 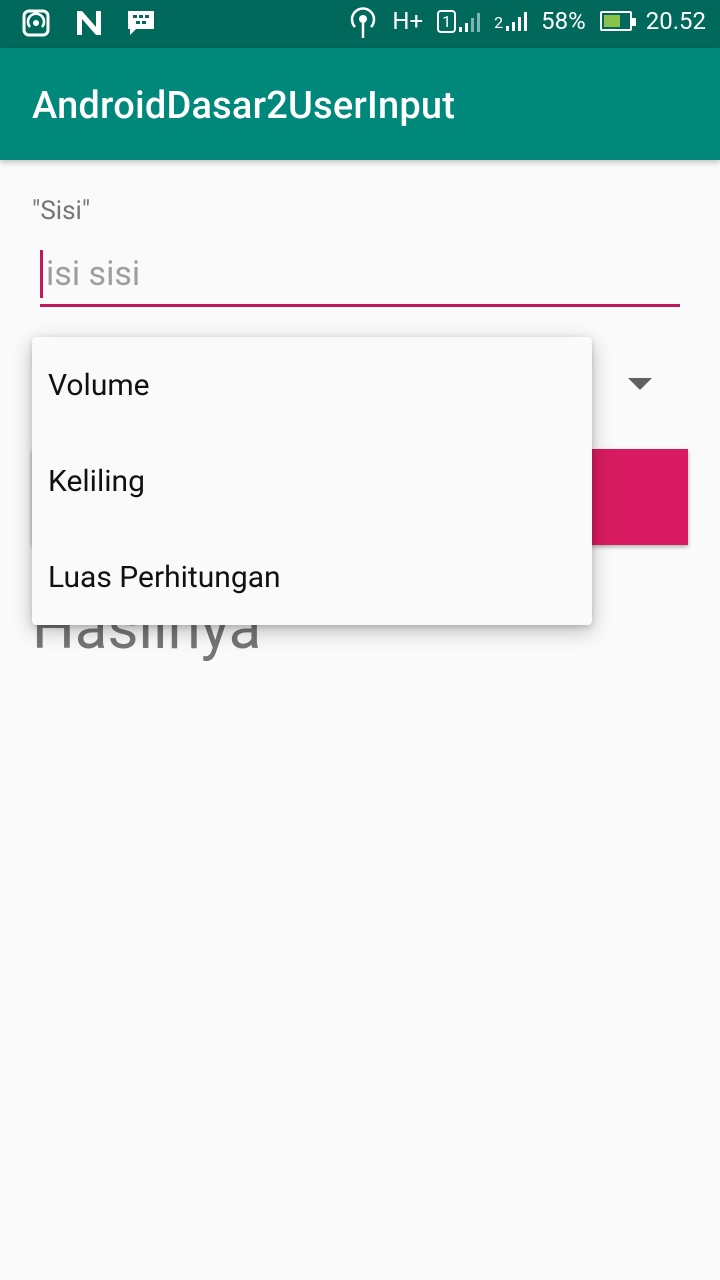 What do you see at coordinates (312, 577) in the screenshot?
I see `dropdown-item-luas-perhitungan: Luas Perhitungan` at bounding box center [312, 577].